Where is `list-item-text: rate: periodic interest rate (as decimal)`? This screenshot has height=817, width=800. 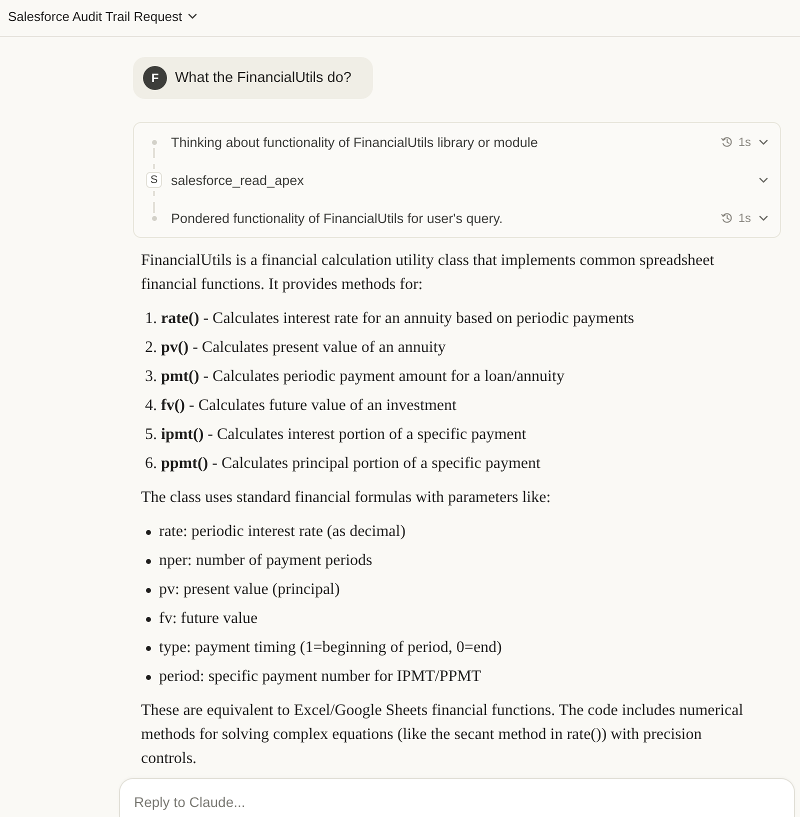
list-item-text: rate: periodic interest rate (as decimal) is located at coordinates (282, 532).